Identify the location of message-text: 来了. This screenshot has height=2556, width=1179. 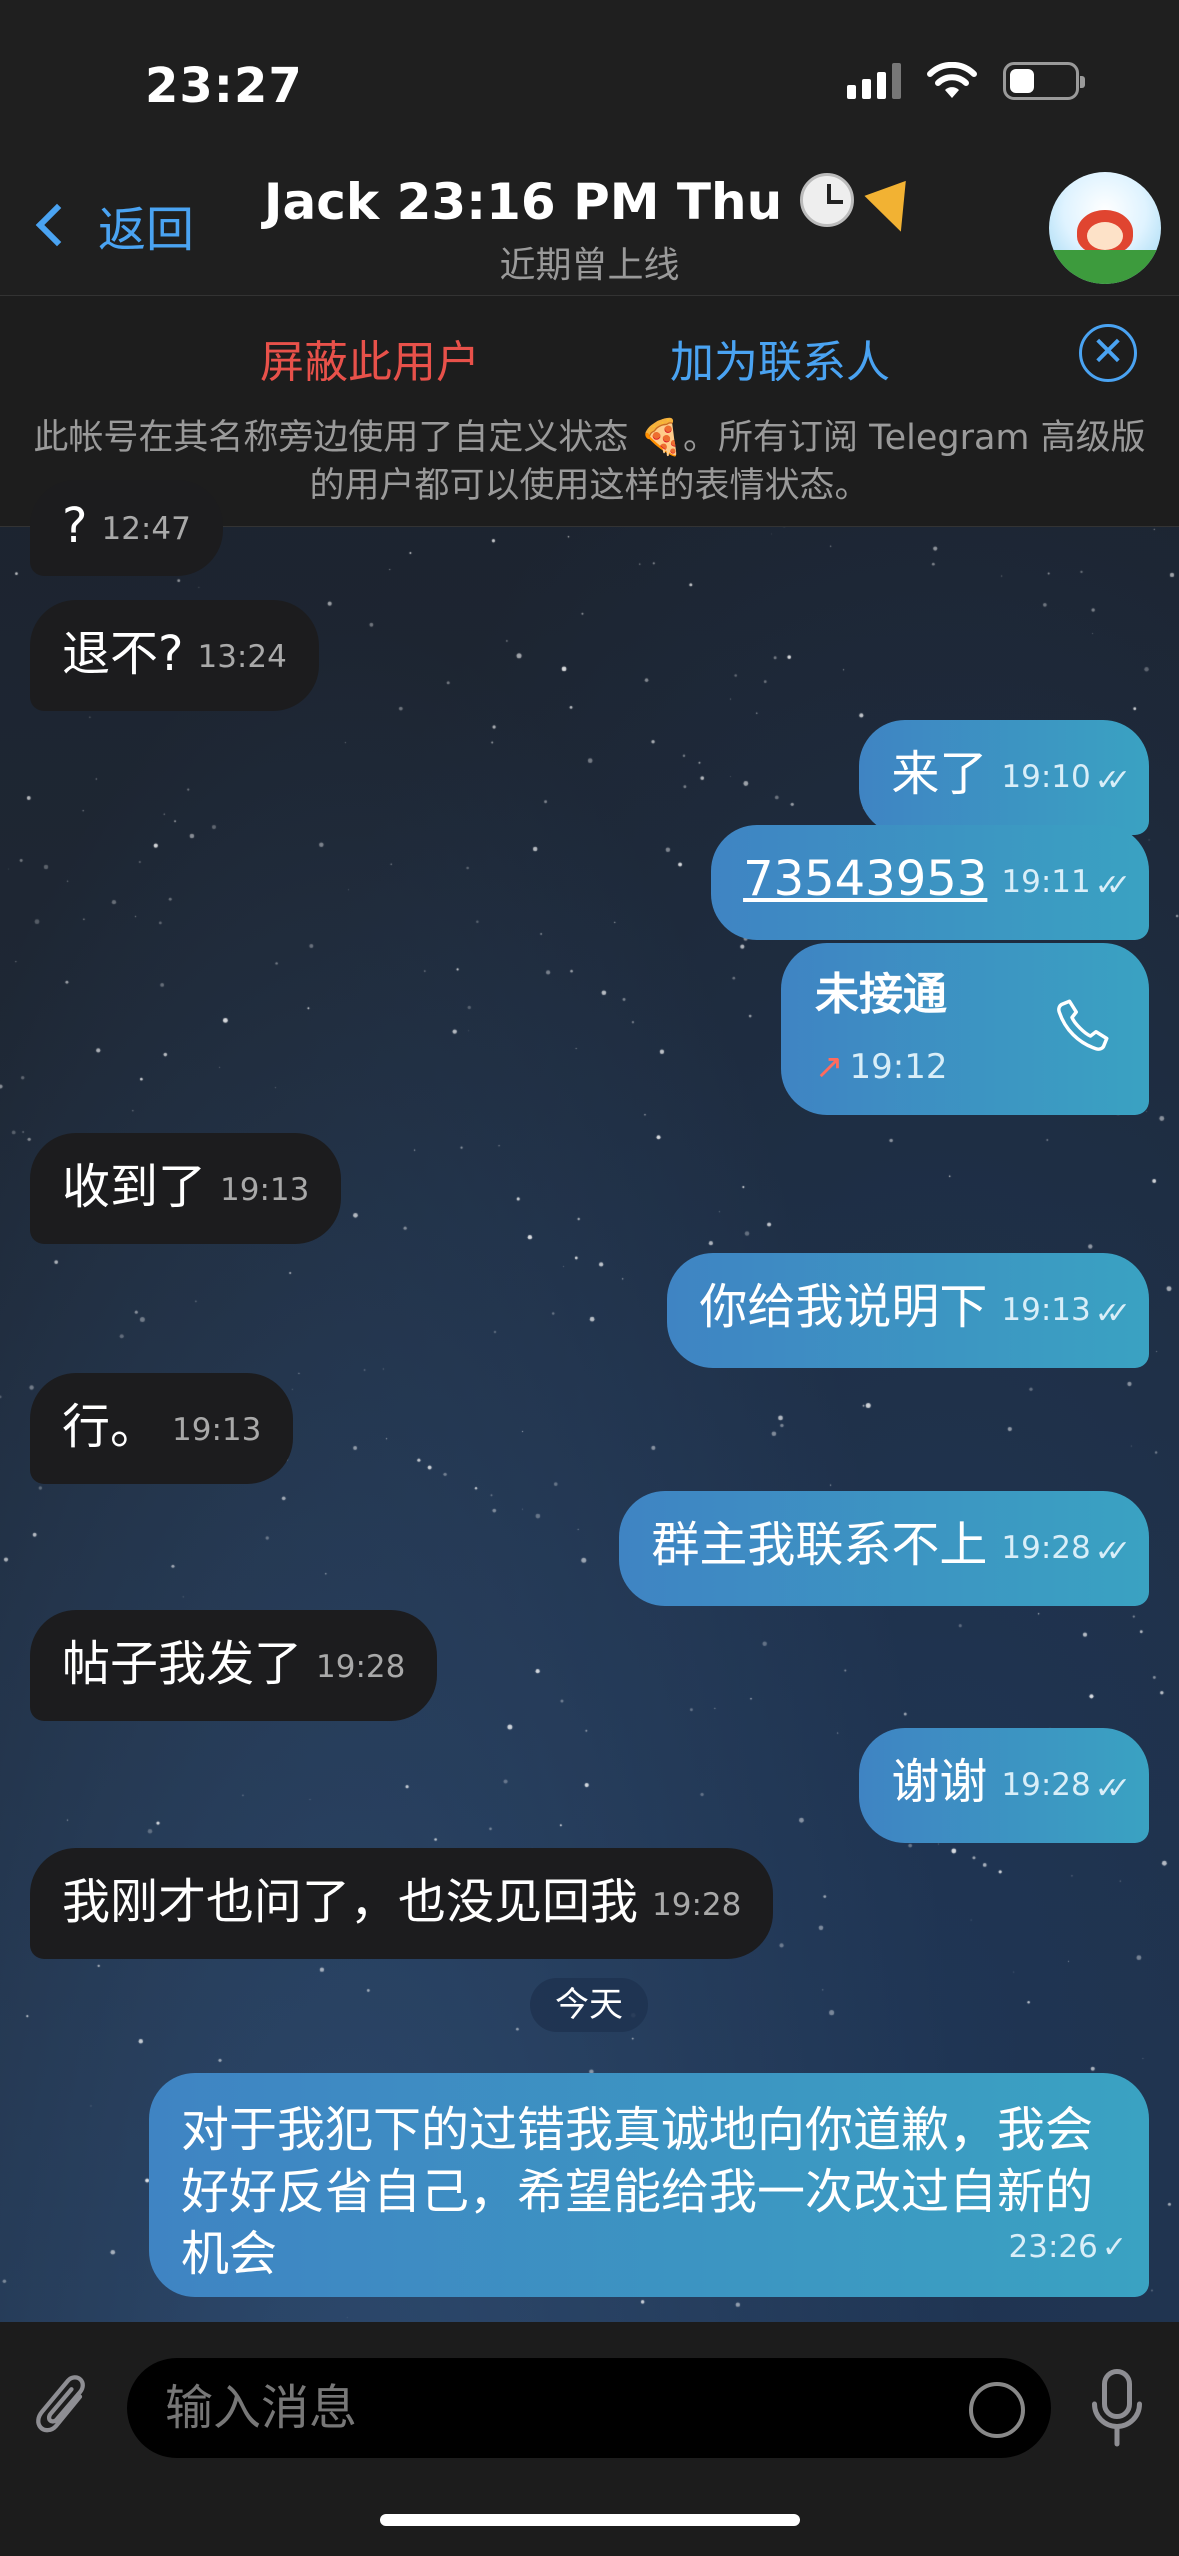
(939, 774).